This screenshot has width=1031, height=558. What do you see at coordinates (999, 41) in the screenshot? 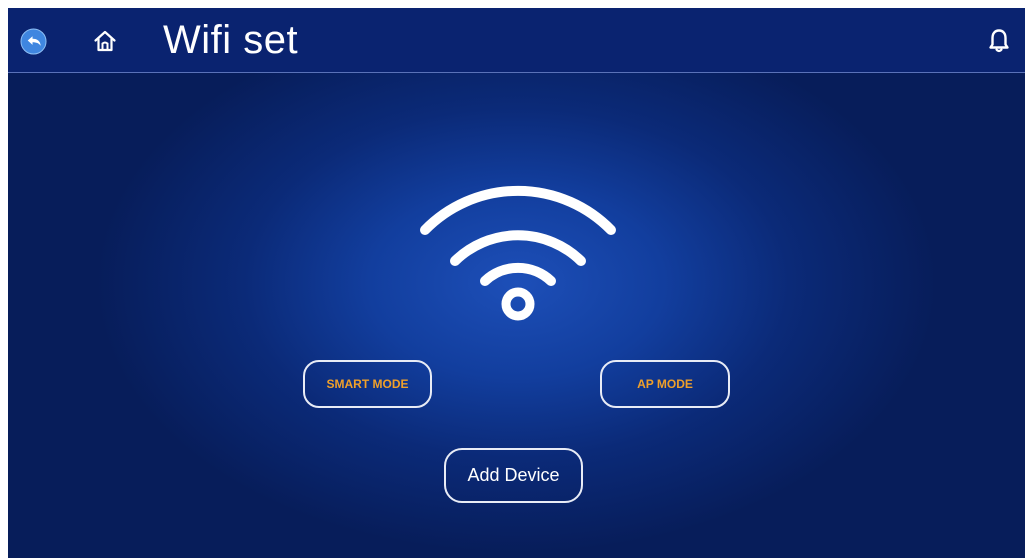
I see `bell-icon` at bounding box center [999, 41].